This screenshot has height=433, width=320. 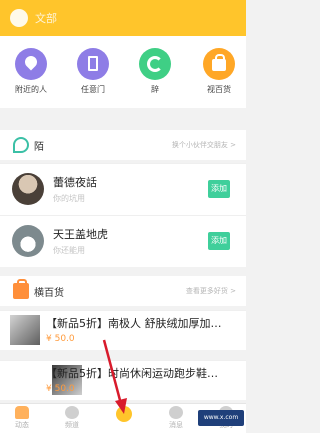 I want to click on quick-nav-door: 任意门, so click(x=93, y=71).